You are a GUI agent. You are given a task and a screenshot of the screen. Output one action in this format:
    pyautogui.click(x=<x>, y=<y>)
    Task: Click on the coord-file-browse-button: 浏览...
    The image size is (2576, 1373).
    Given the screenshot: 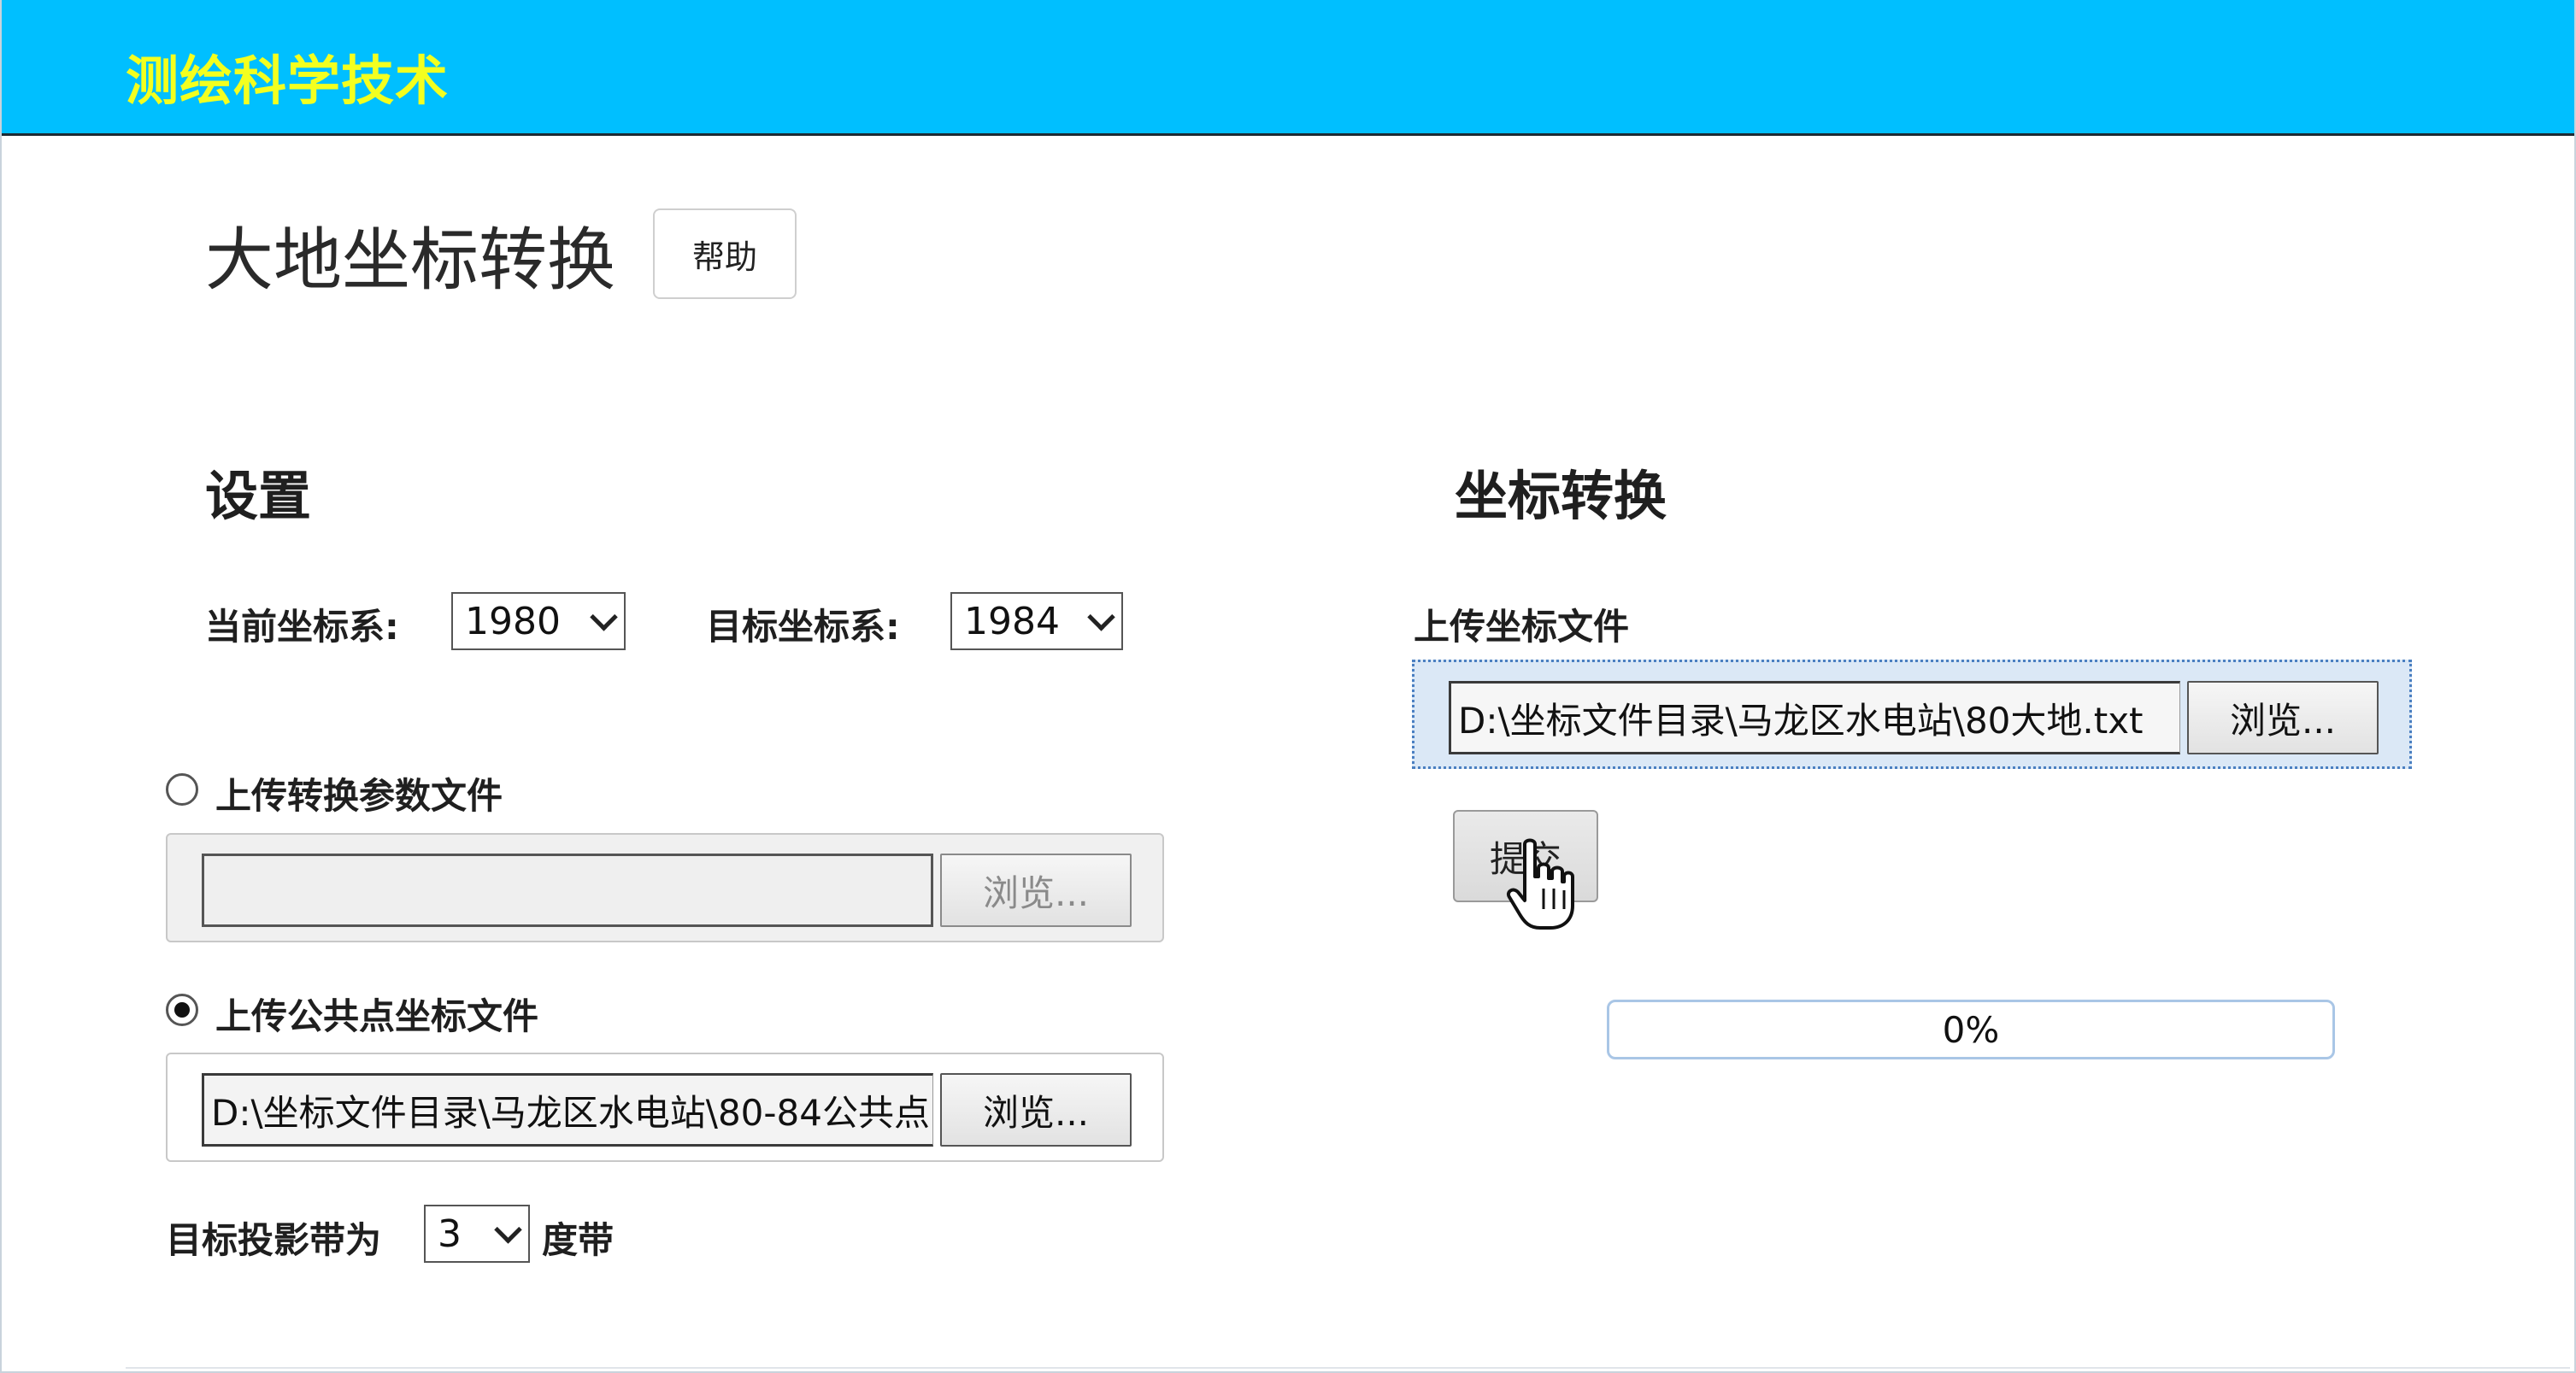 What is the action you would take?
    pyautogui.click(x=2283, y=718)
    